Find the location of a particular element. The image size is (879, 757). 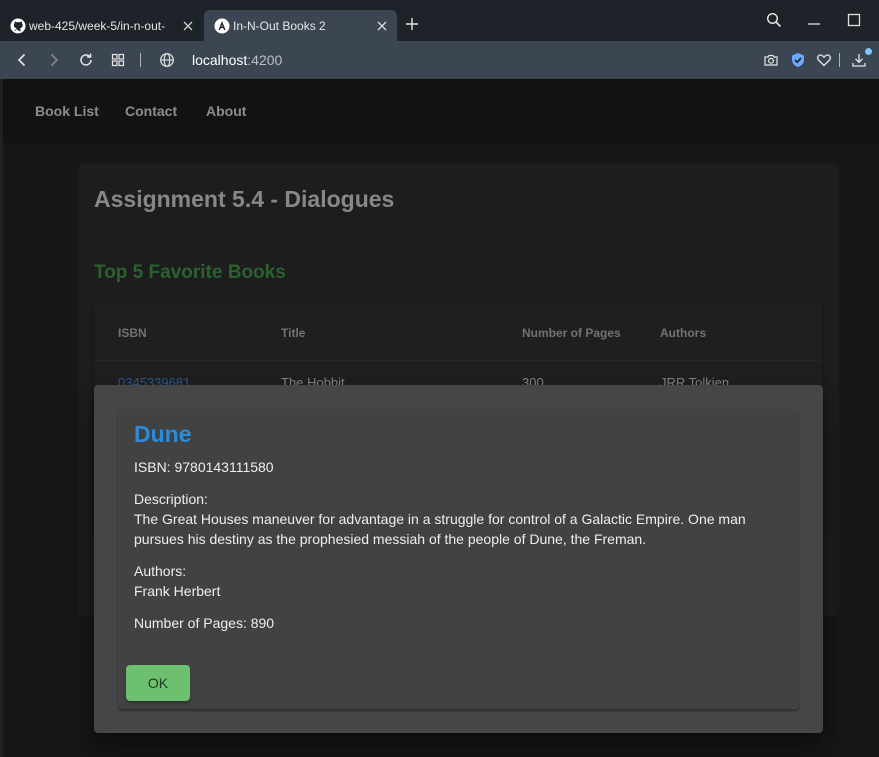

ok-button: OK is located at coordinates (158, 683).